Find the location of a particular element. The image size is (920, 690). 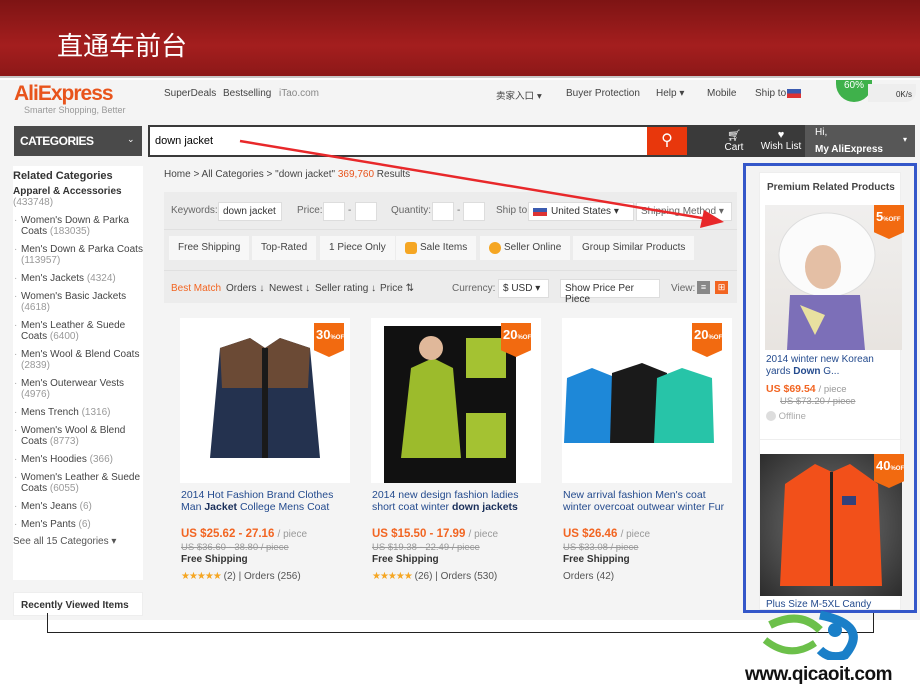

company-logo-icon is located at coordinates (810, 635).